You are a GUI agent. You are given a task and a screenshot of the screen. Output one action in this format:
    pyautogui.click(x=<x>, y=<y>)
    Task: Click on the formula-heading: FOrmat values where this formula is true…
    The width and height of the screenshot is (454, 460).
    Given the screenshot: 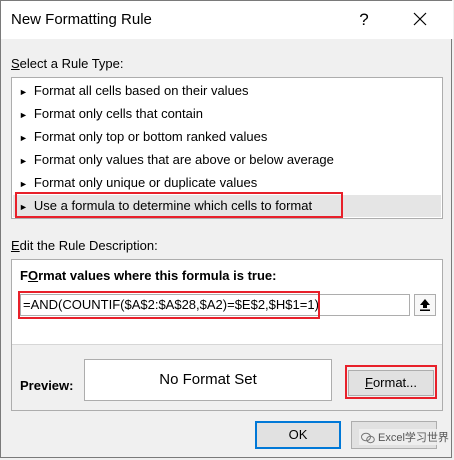 What is the action you would take?
    pyautogui.click(x=148, y=275)
    